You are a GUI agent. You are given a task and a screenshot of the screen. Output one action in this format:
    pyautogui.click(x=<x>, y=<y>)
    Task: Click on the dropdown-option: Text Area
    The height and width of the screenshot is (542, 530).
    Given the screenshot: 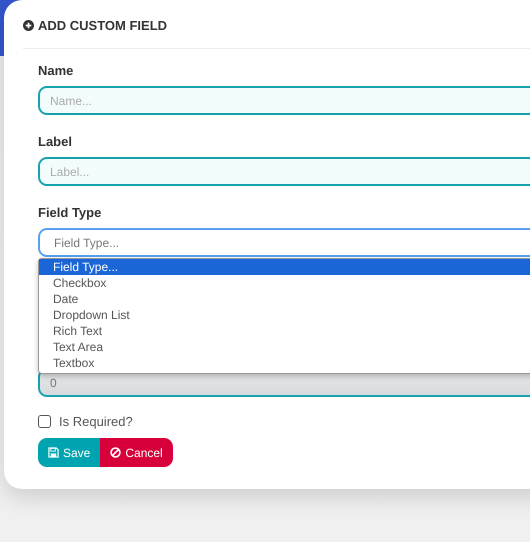 What is the action you would take?
    pyautogui.click(x=284, y=347)
    